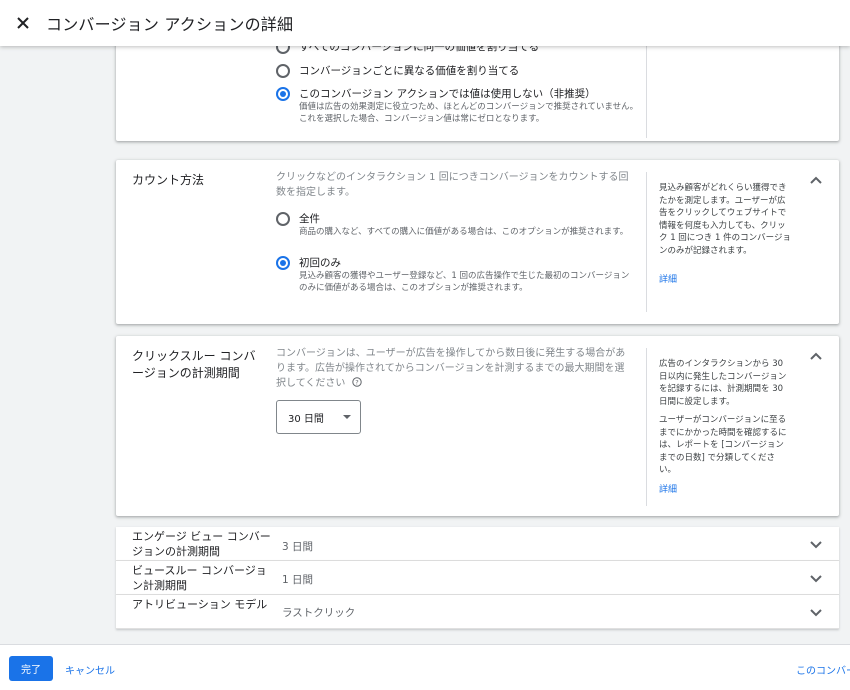 Image resolution: width=850 pixels, height=690 pixels. Describe the element at coordinates (477, 612) in the screenshot. I see `attribution-model-row: アトリビューション モデル ラストクリック` at that location.